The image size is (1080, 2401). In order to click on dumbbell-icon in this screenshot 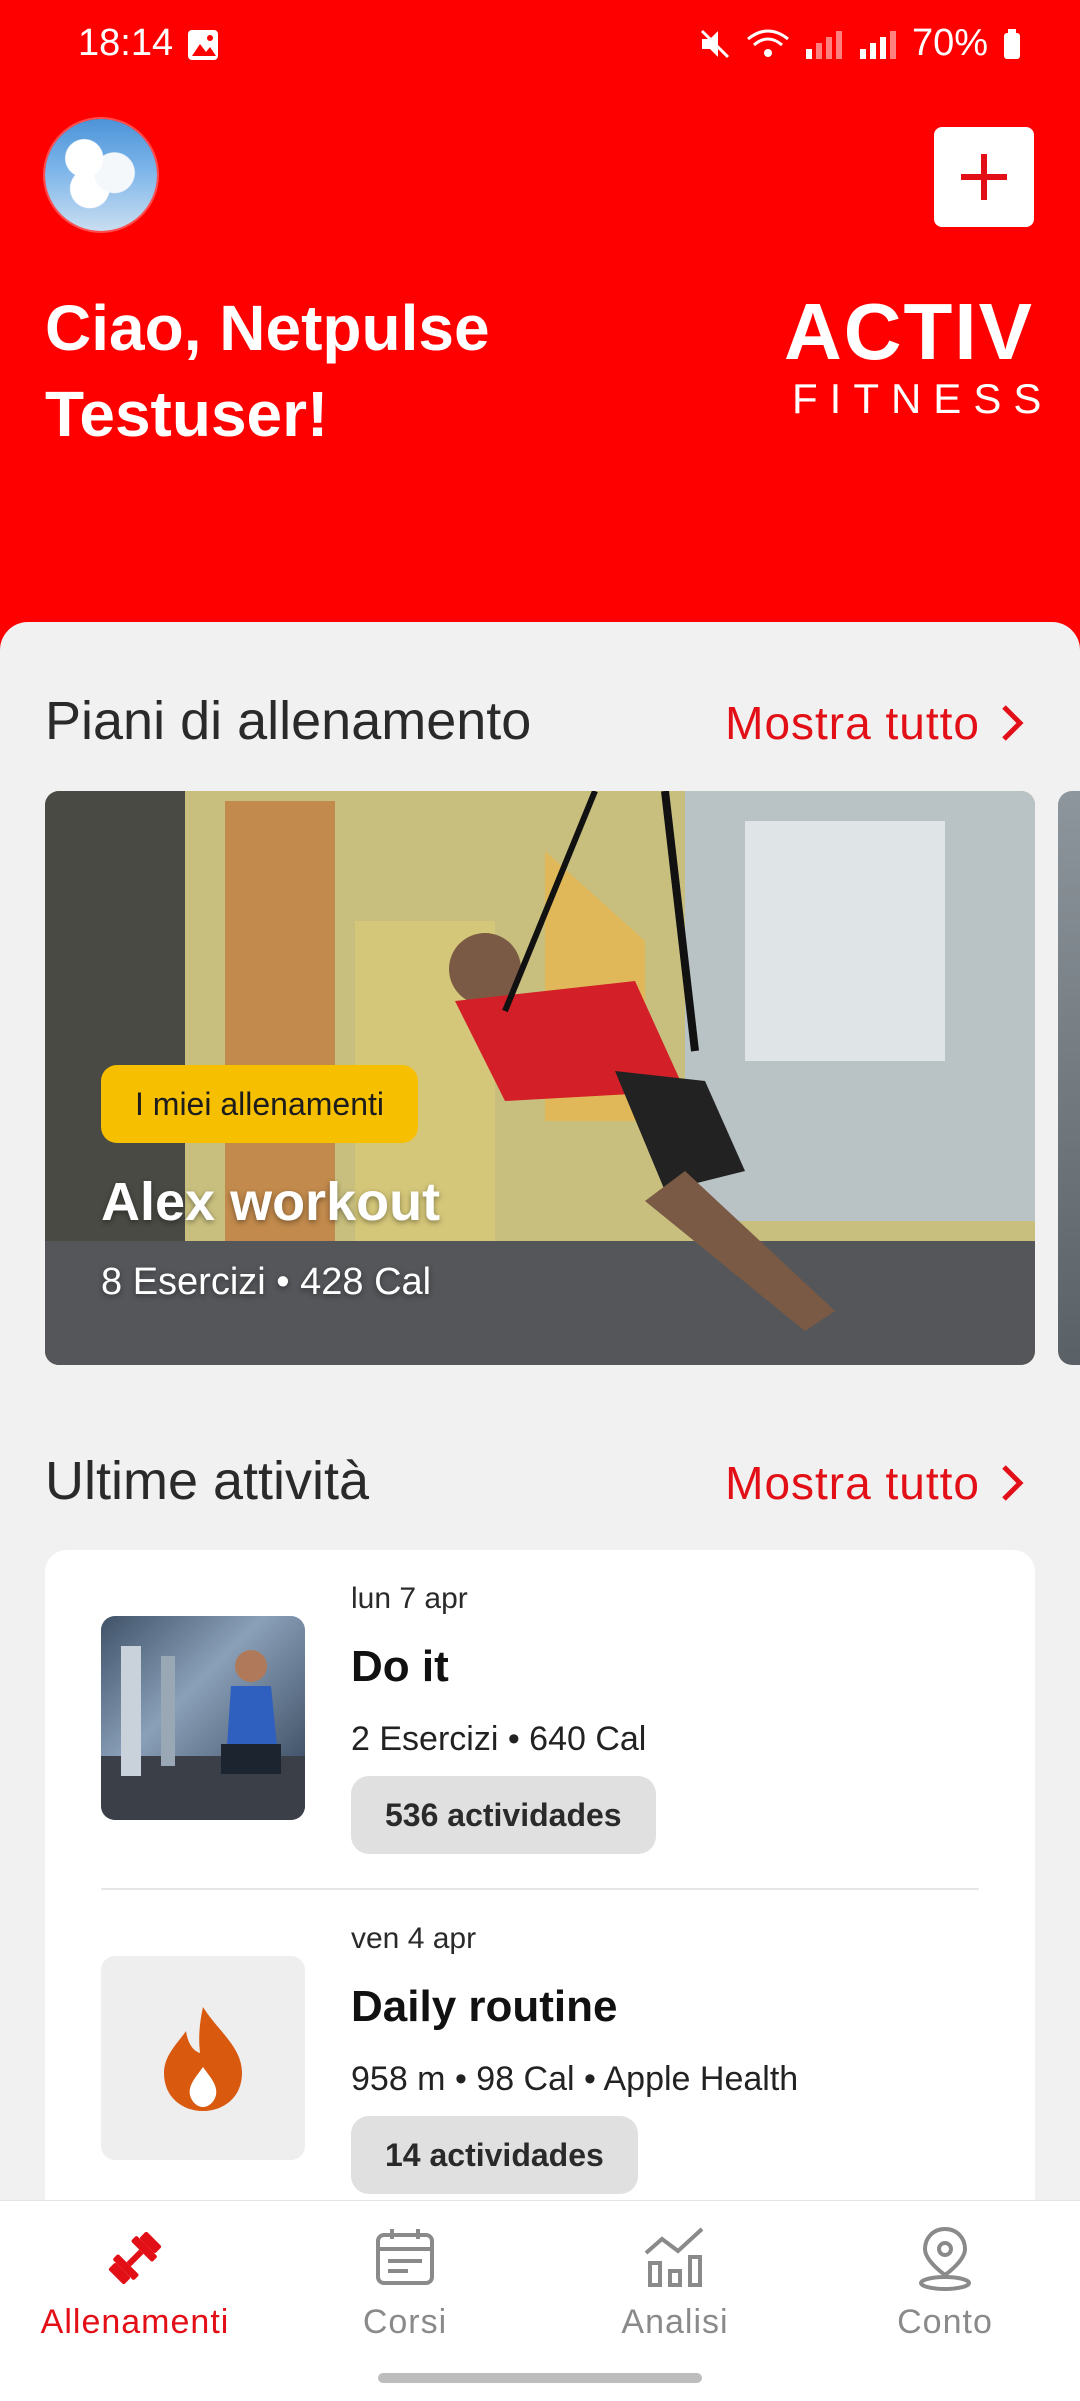, I will do `click(135, 2258)`.